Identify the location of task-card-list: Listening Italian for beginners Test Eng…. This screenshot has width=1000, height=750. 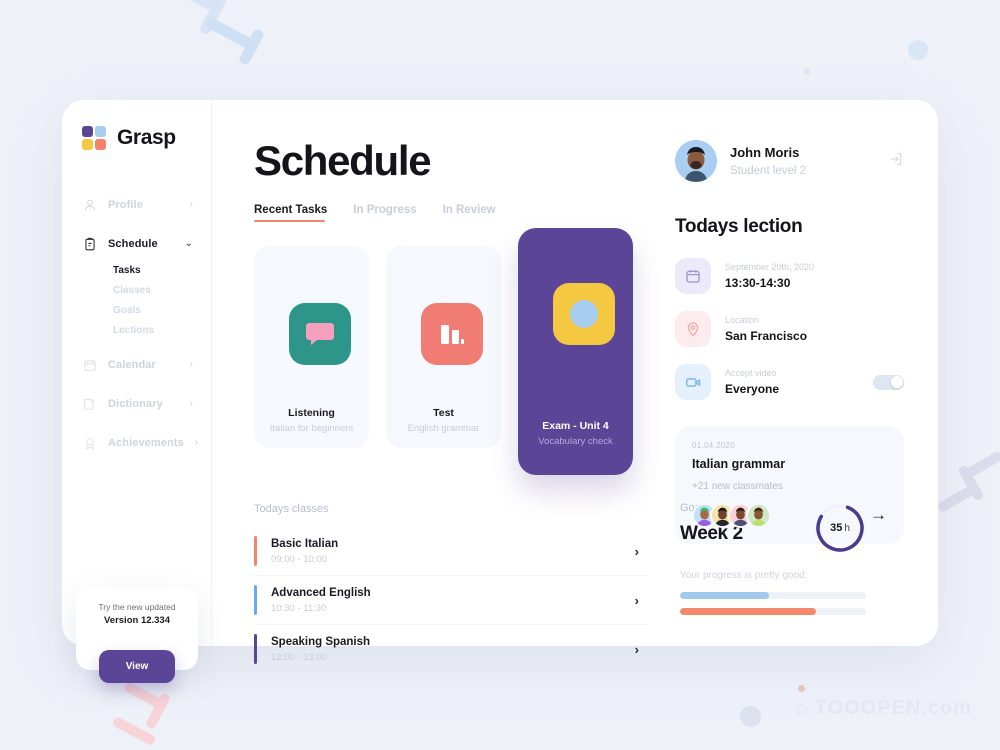
(451, 356).